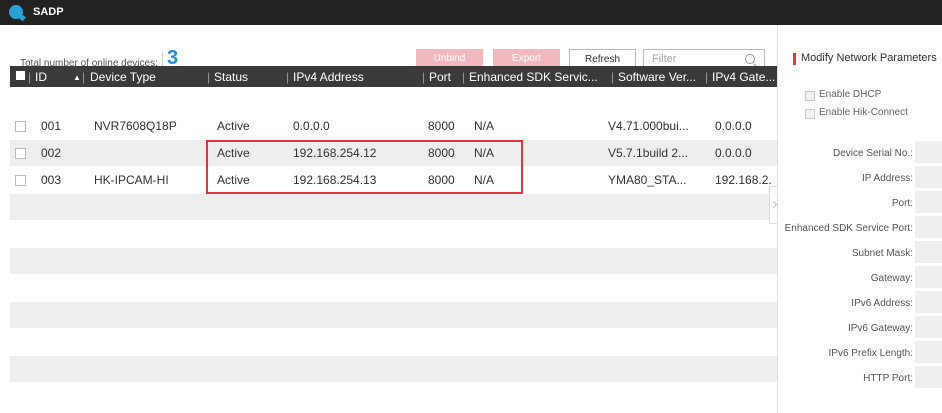  Describe the element at coordinates (484, 126) in the screenshot. I see `cell-sdk: N/A` at that location.